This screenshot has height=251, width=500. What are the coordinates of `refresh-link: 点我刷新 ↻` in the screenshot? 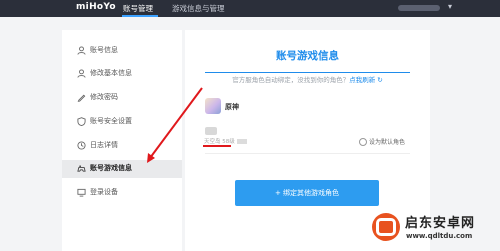 It's located at (366, 80).